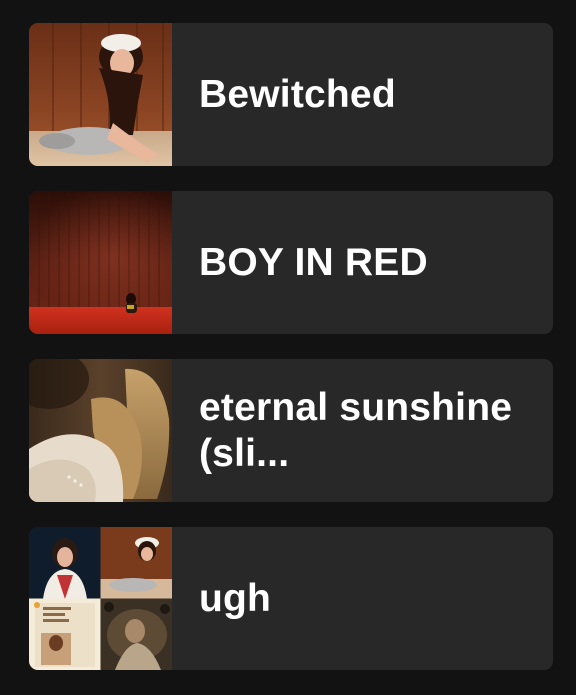  I want to click on album-cover-boy-in-red, so click(100, 262).